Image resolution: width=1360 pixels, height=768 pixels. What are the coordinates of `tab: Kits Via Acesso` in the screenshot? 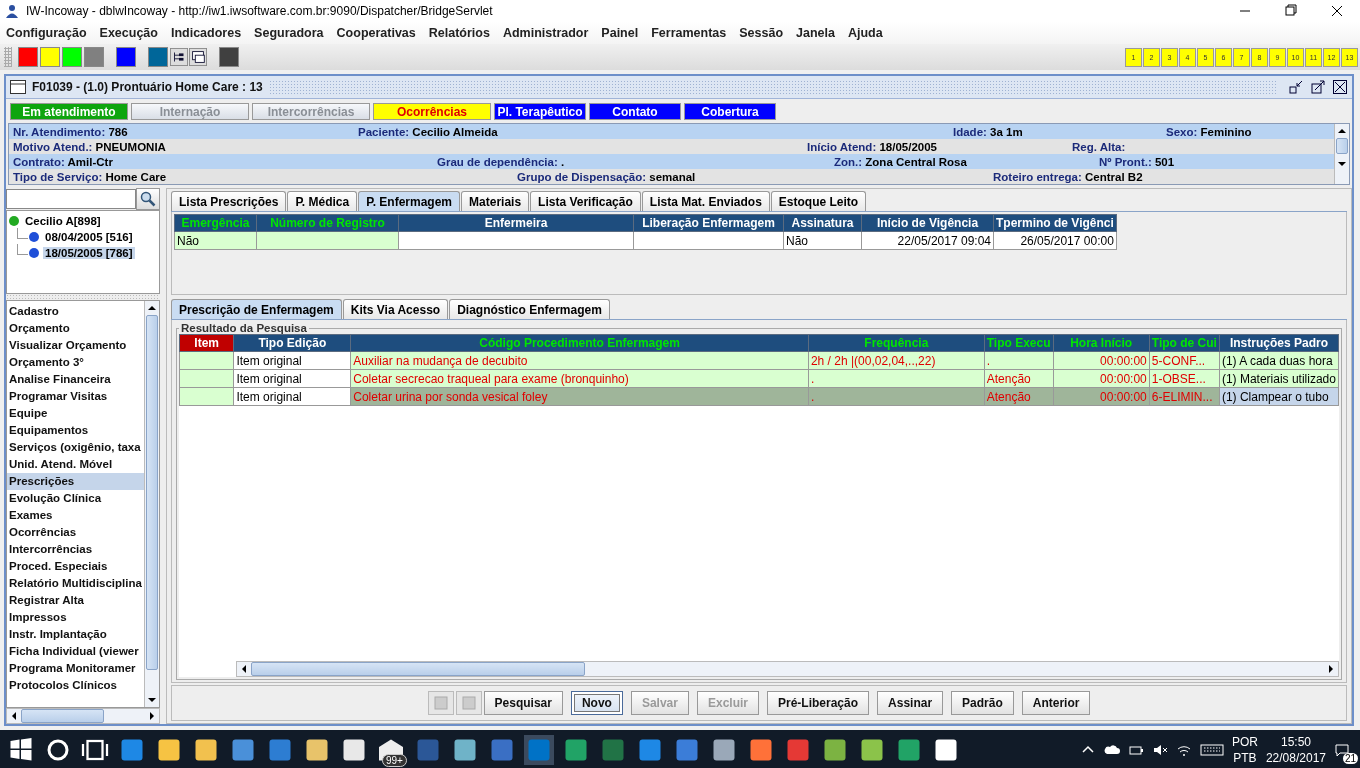 It's located at (395, 309).